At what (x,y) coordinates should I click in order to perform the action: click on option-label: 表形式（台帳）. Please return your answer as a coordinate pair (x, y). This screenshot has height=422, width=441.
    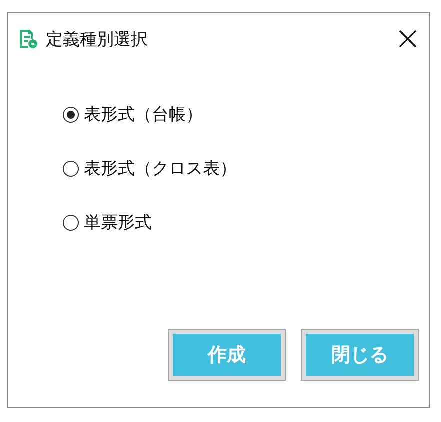
    Looking at the image, I should click on (143, 115).